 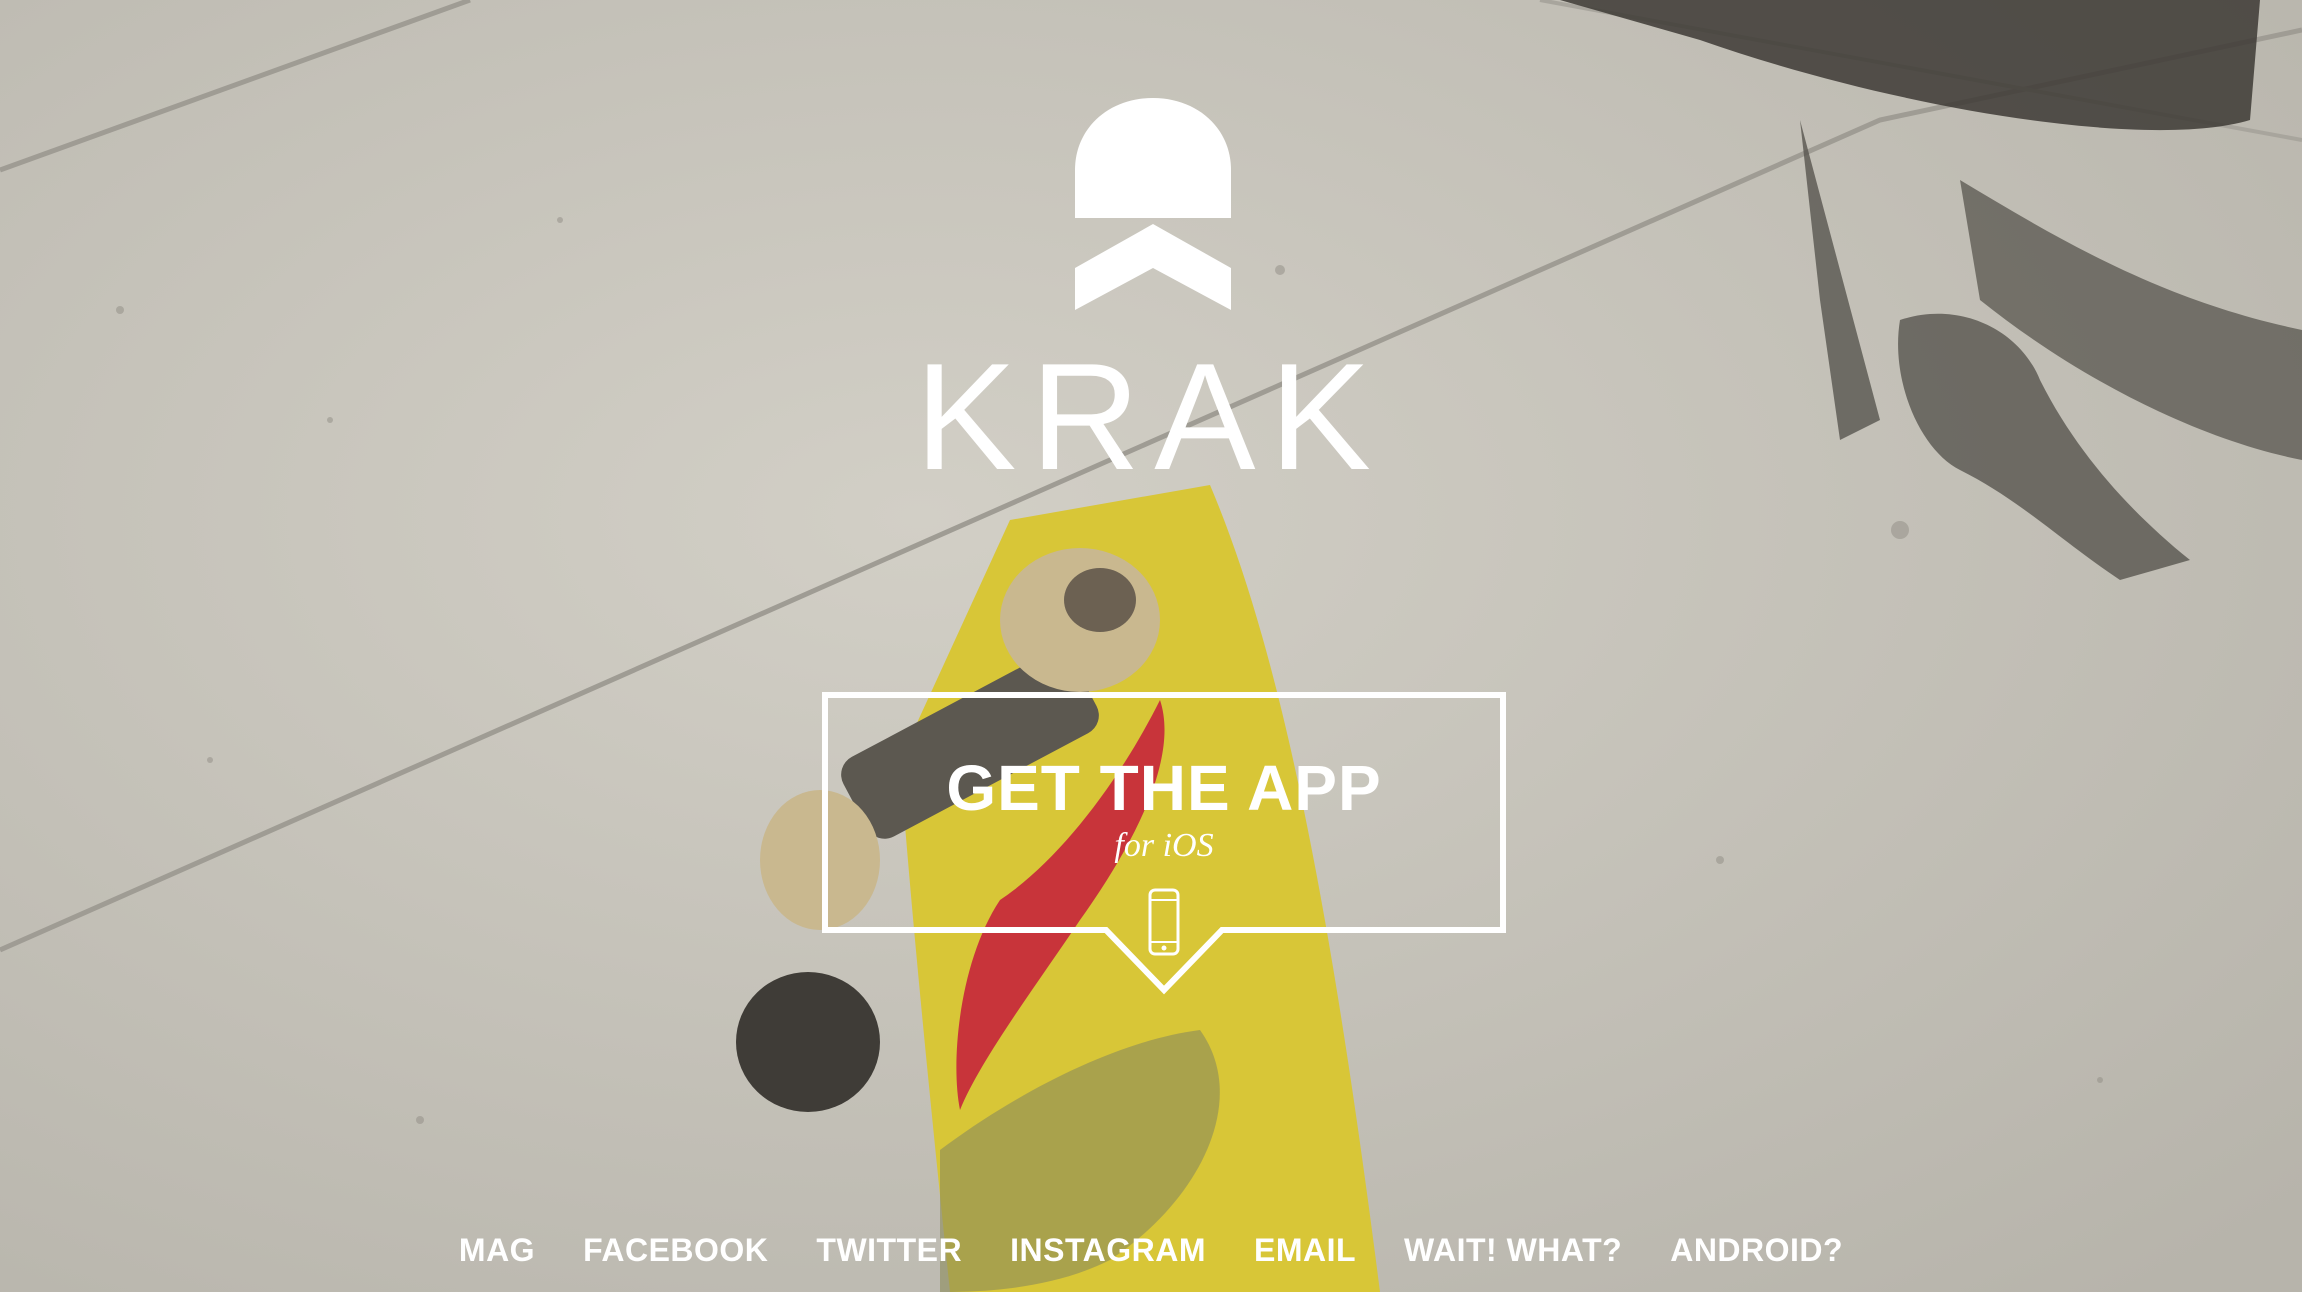 I want to click on nav-link-wait-what: WAIT! WHAT?, so click(x=1513, y=1250).